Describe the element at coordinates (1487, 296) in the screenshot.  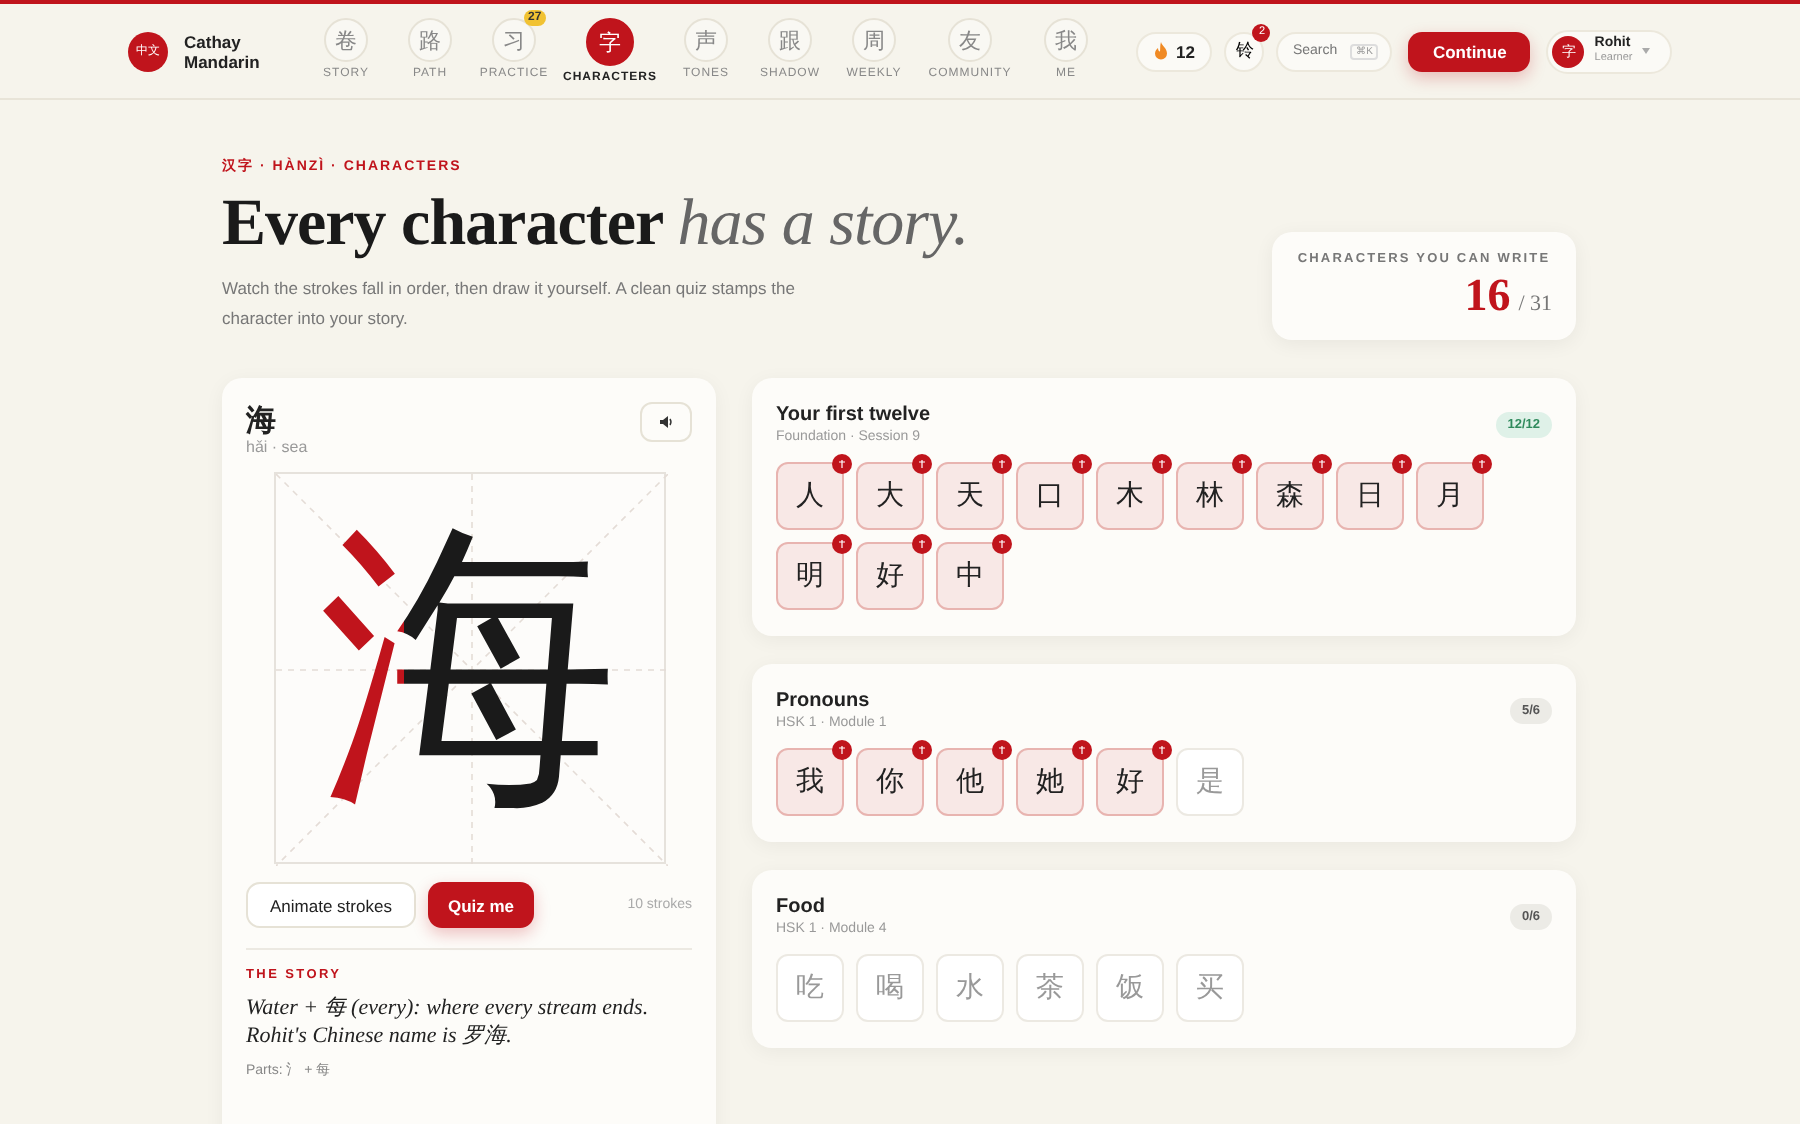
I see `stat-value: 16` at that location.